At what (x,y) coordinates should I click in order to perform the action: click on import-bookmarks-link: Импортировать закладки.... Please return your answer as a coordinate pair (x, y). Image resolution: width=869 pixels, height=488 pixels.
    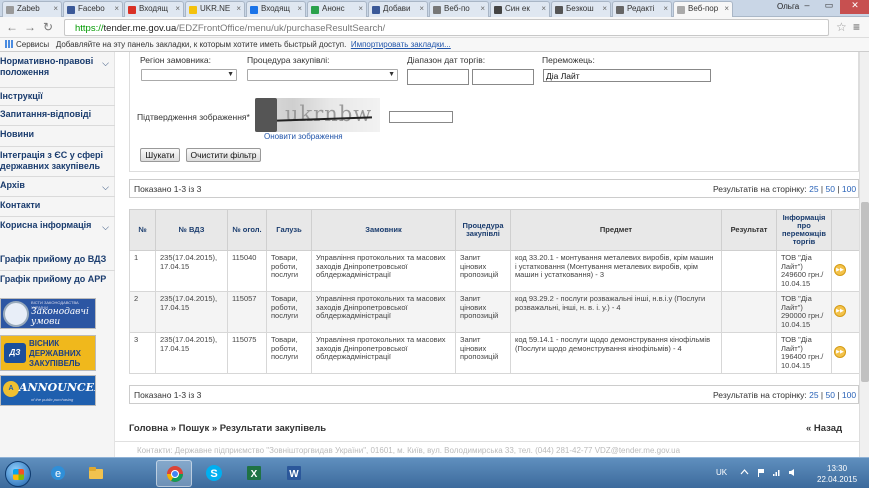
    Looking at the image, I should click on (401, 44).